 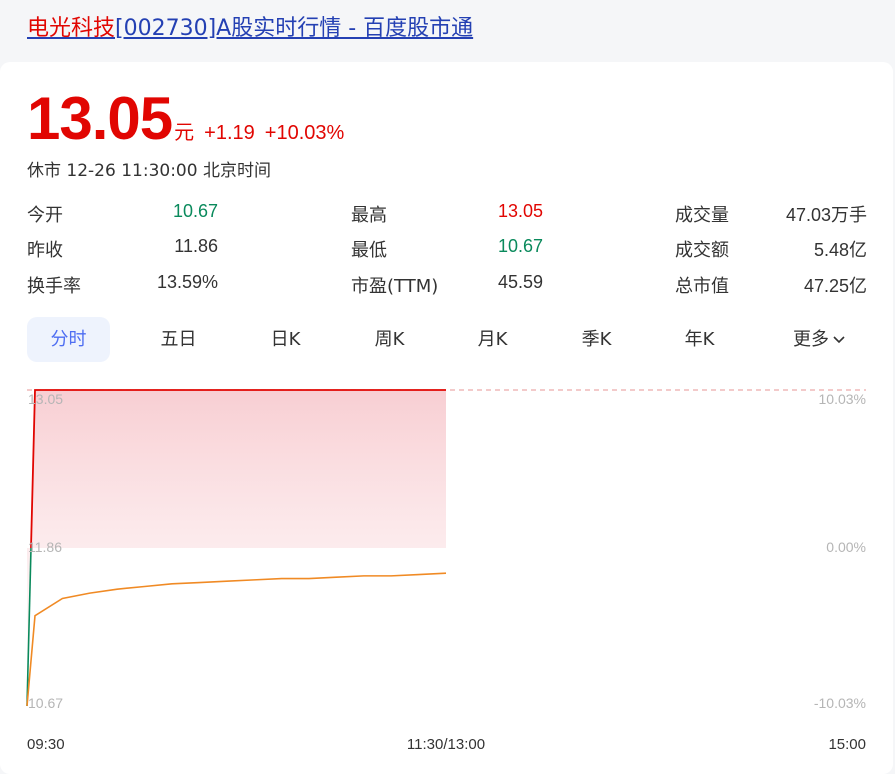 I want to click on x-tick-label: 11:30/13:00, so click(x=446, y=744).